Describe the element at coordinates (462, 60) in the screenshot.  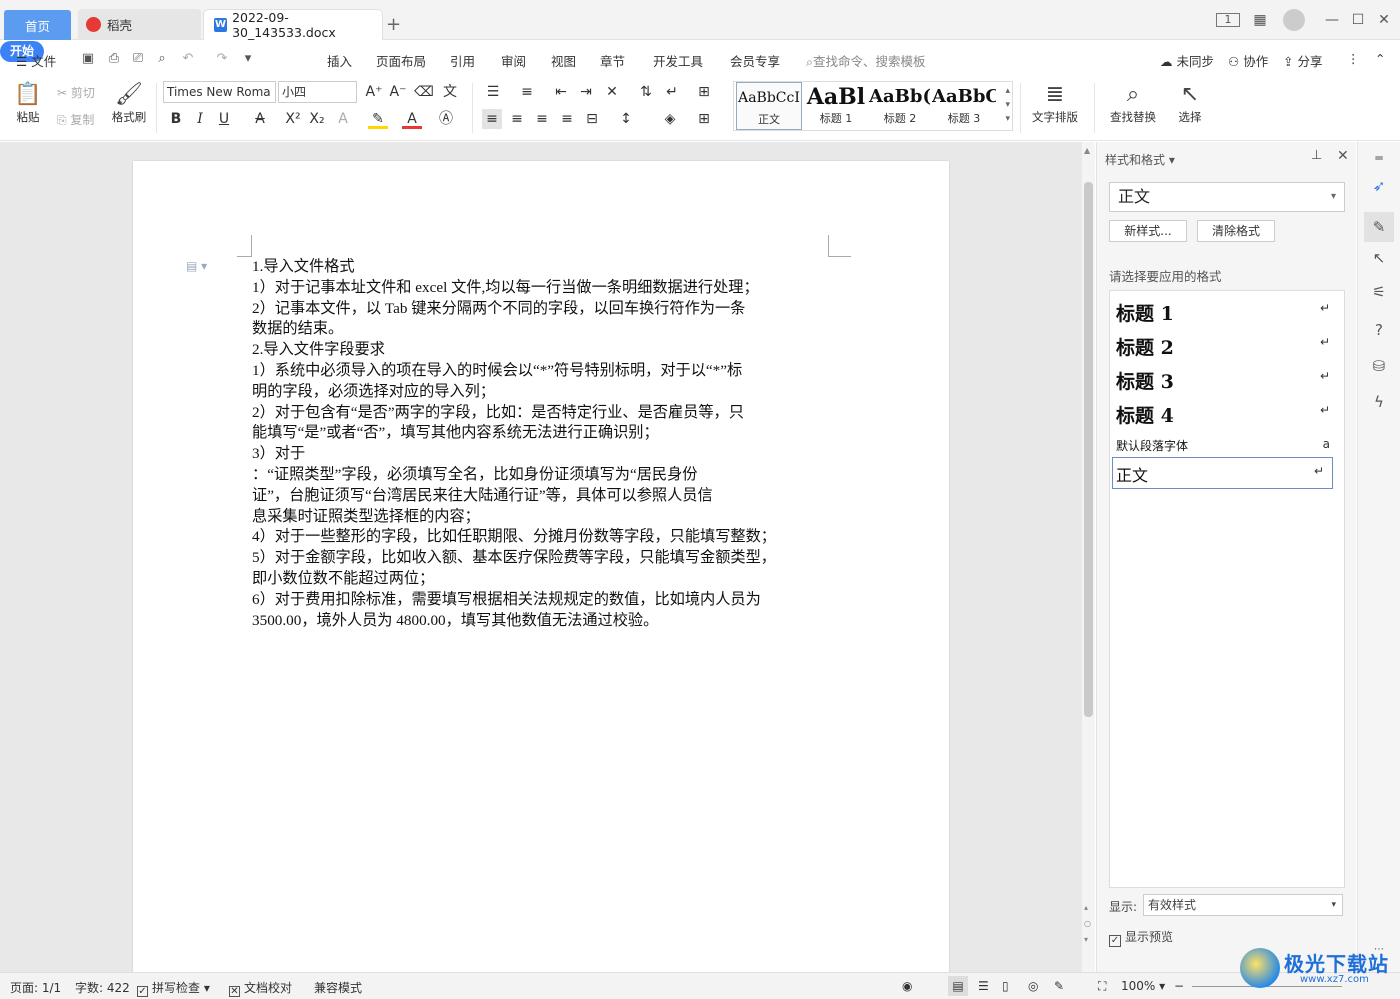
I see `menu-reference: 引用` at that location.